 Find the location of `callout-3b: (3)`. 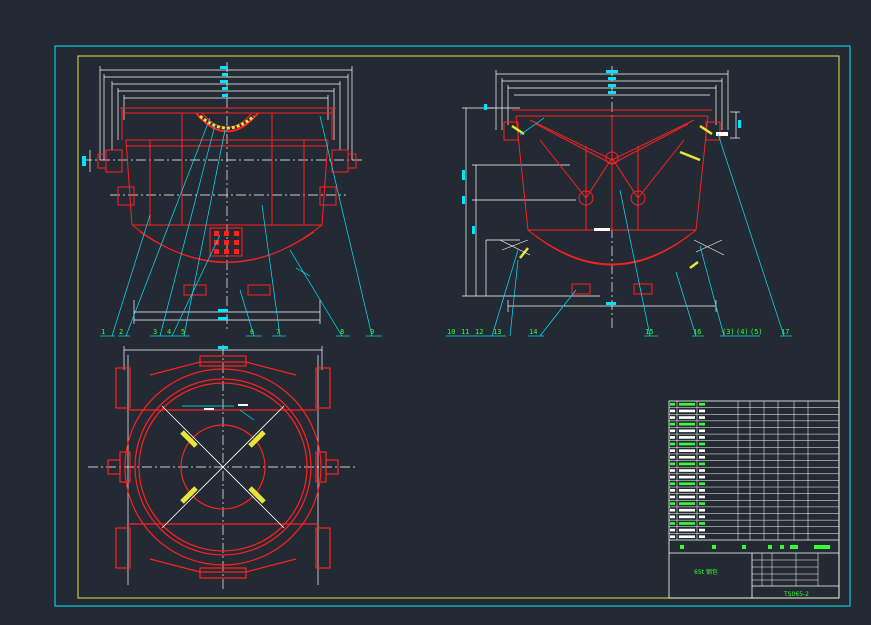

callout-3b: (3) is located at coordinates (728, 332).